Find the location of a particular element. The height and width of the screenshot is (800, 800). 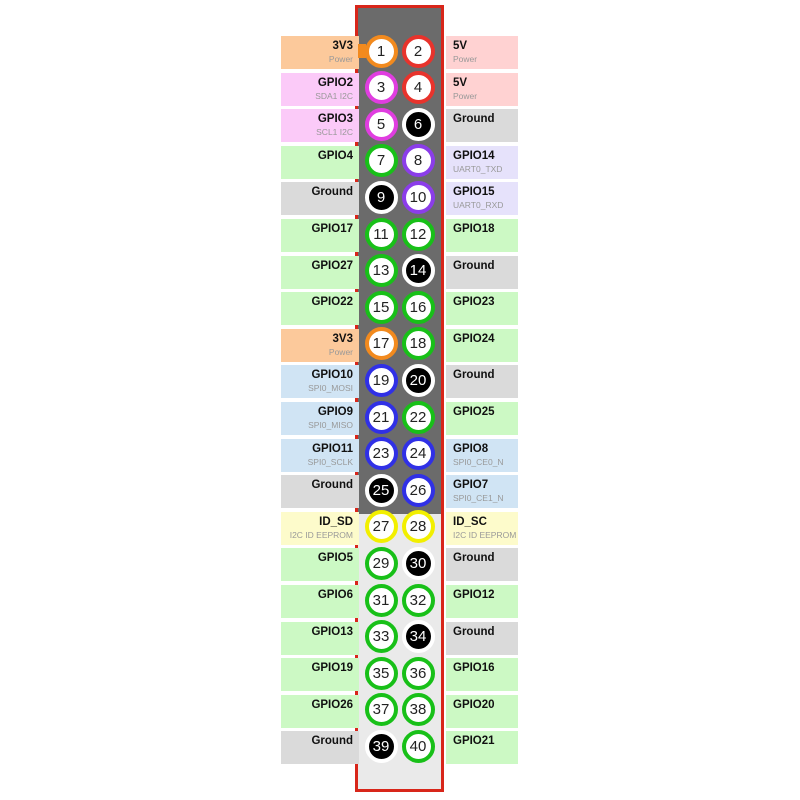

pin-1: 1 is located at coordinates (381, 51).